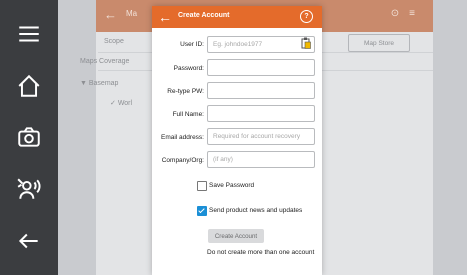  What do you see at coordinates (121, 103) in the screenshot?
I see `background-row: ✓ Worl` at bounding box center [121, 103].